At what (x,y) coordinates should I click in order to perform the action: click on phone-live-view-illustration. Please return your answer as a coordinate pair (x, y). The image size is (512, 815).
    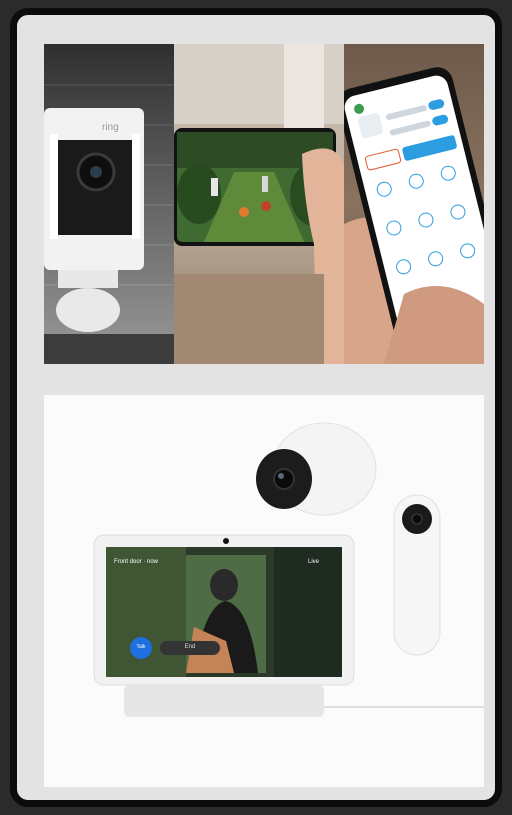
    Looking at the image, I should click on (259, 204).